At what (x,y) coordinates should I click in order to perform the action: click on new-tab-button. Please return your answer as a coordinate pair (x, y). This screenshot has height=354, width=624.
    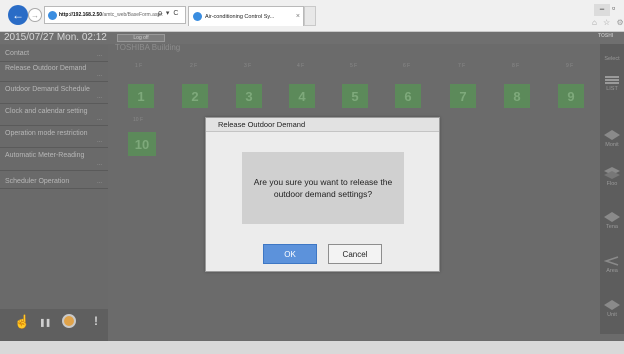
    Looking at the image, I should click on (310, 16).